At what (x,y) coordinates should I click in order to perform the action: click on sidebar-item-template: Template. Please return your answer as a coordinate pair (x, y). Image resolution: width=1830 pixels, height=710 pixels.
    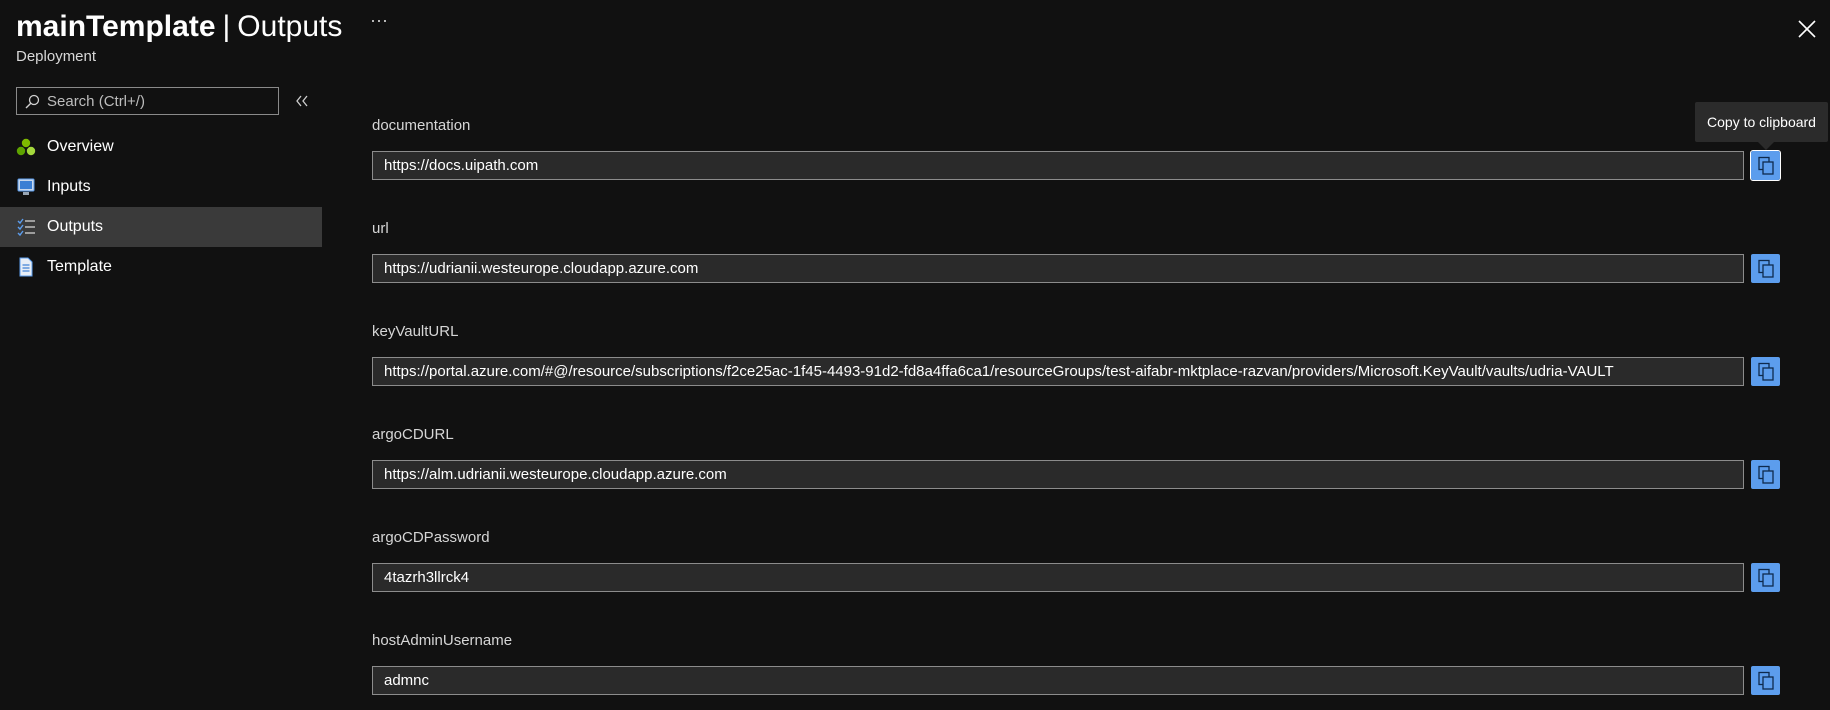
    Looking at the image, I should click on (161, 267).